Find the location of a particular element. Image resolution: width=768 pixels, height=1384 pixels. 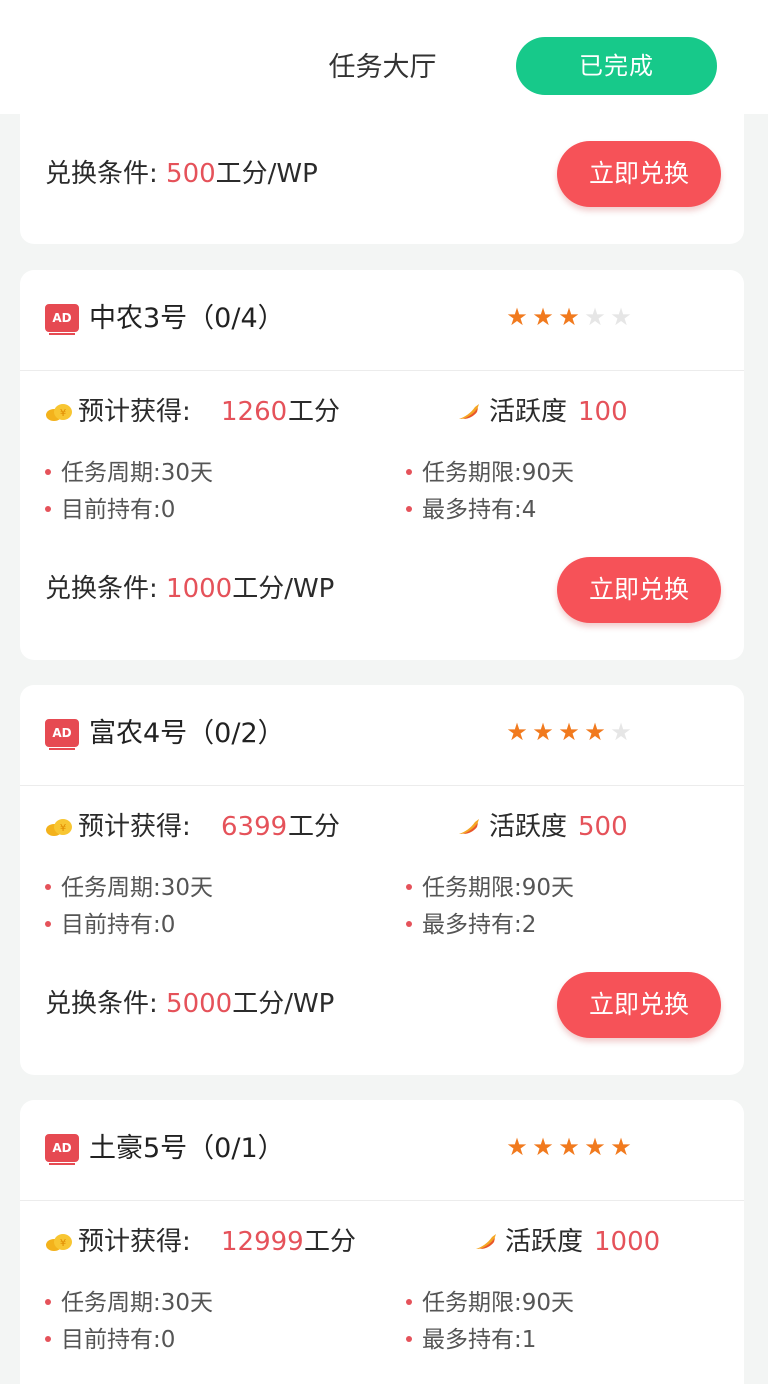

exchange-condition: 兑换条件: 5000工分/WP is located at coordinates (189, 1004).